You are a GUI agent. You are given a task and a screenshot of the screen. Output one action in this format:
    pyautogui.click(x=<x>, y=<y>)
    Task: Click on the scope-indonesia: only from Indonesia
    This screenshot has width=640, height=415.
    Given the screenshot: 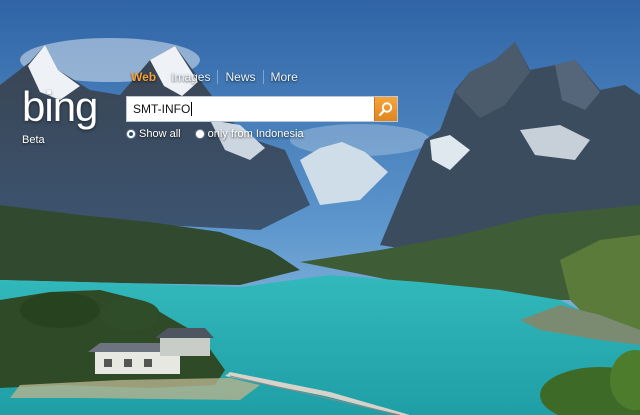 What is the action you would take?
    pyautogui.click(x=249, y=134)
    